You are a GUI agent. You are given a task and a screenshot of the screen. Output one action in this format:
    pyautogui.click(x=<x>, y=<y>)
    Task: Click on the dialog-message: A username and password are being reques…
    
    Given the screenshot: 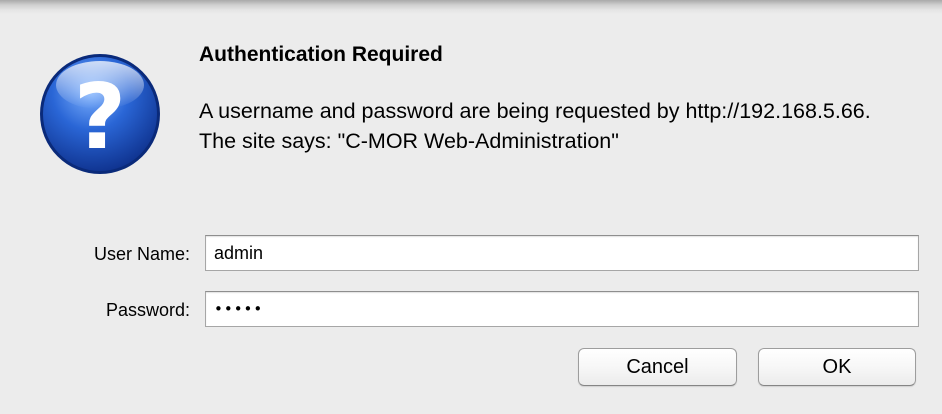 What is the action you would take?
    pyautogui.click(x=535, y=126)
    